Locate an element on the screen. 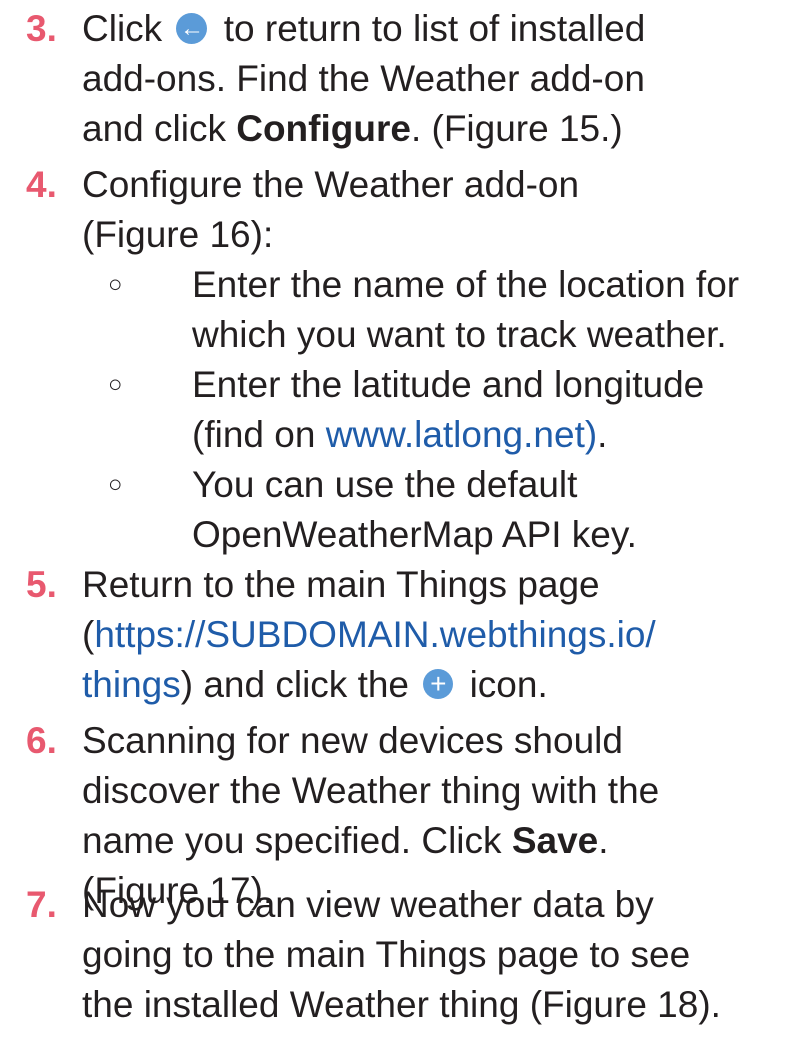 The image size is (798, 1044). step-number: 6. is located at coordinates (41, 740).